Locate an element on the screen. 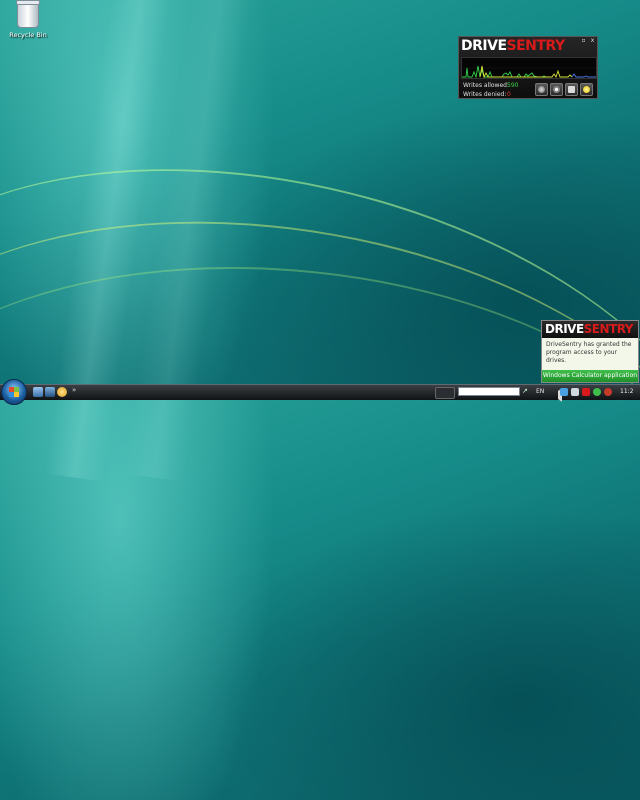  writes-allowed-label: Writes allowed: is located at coordinates (486, 85).